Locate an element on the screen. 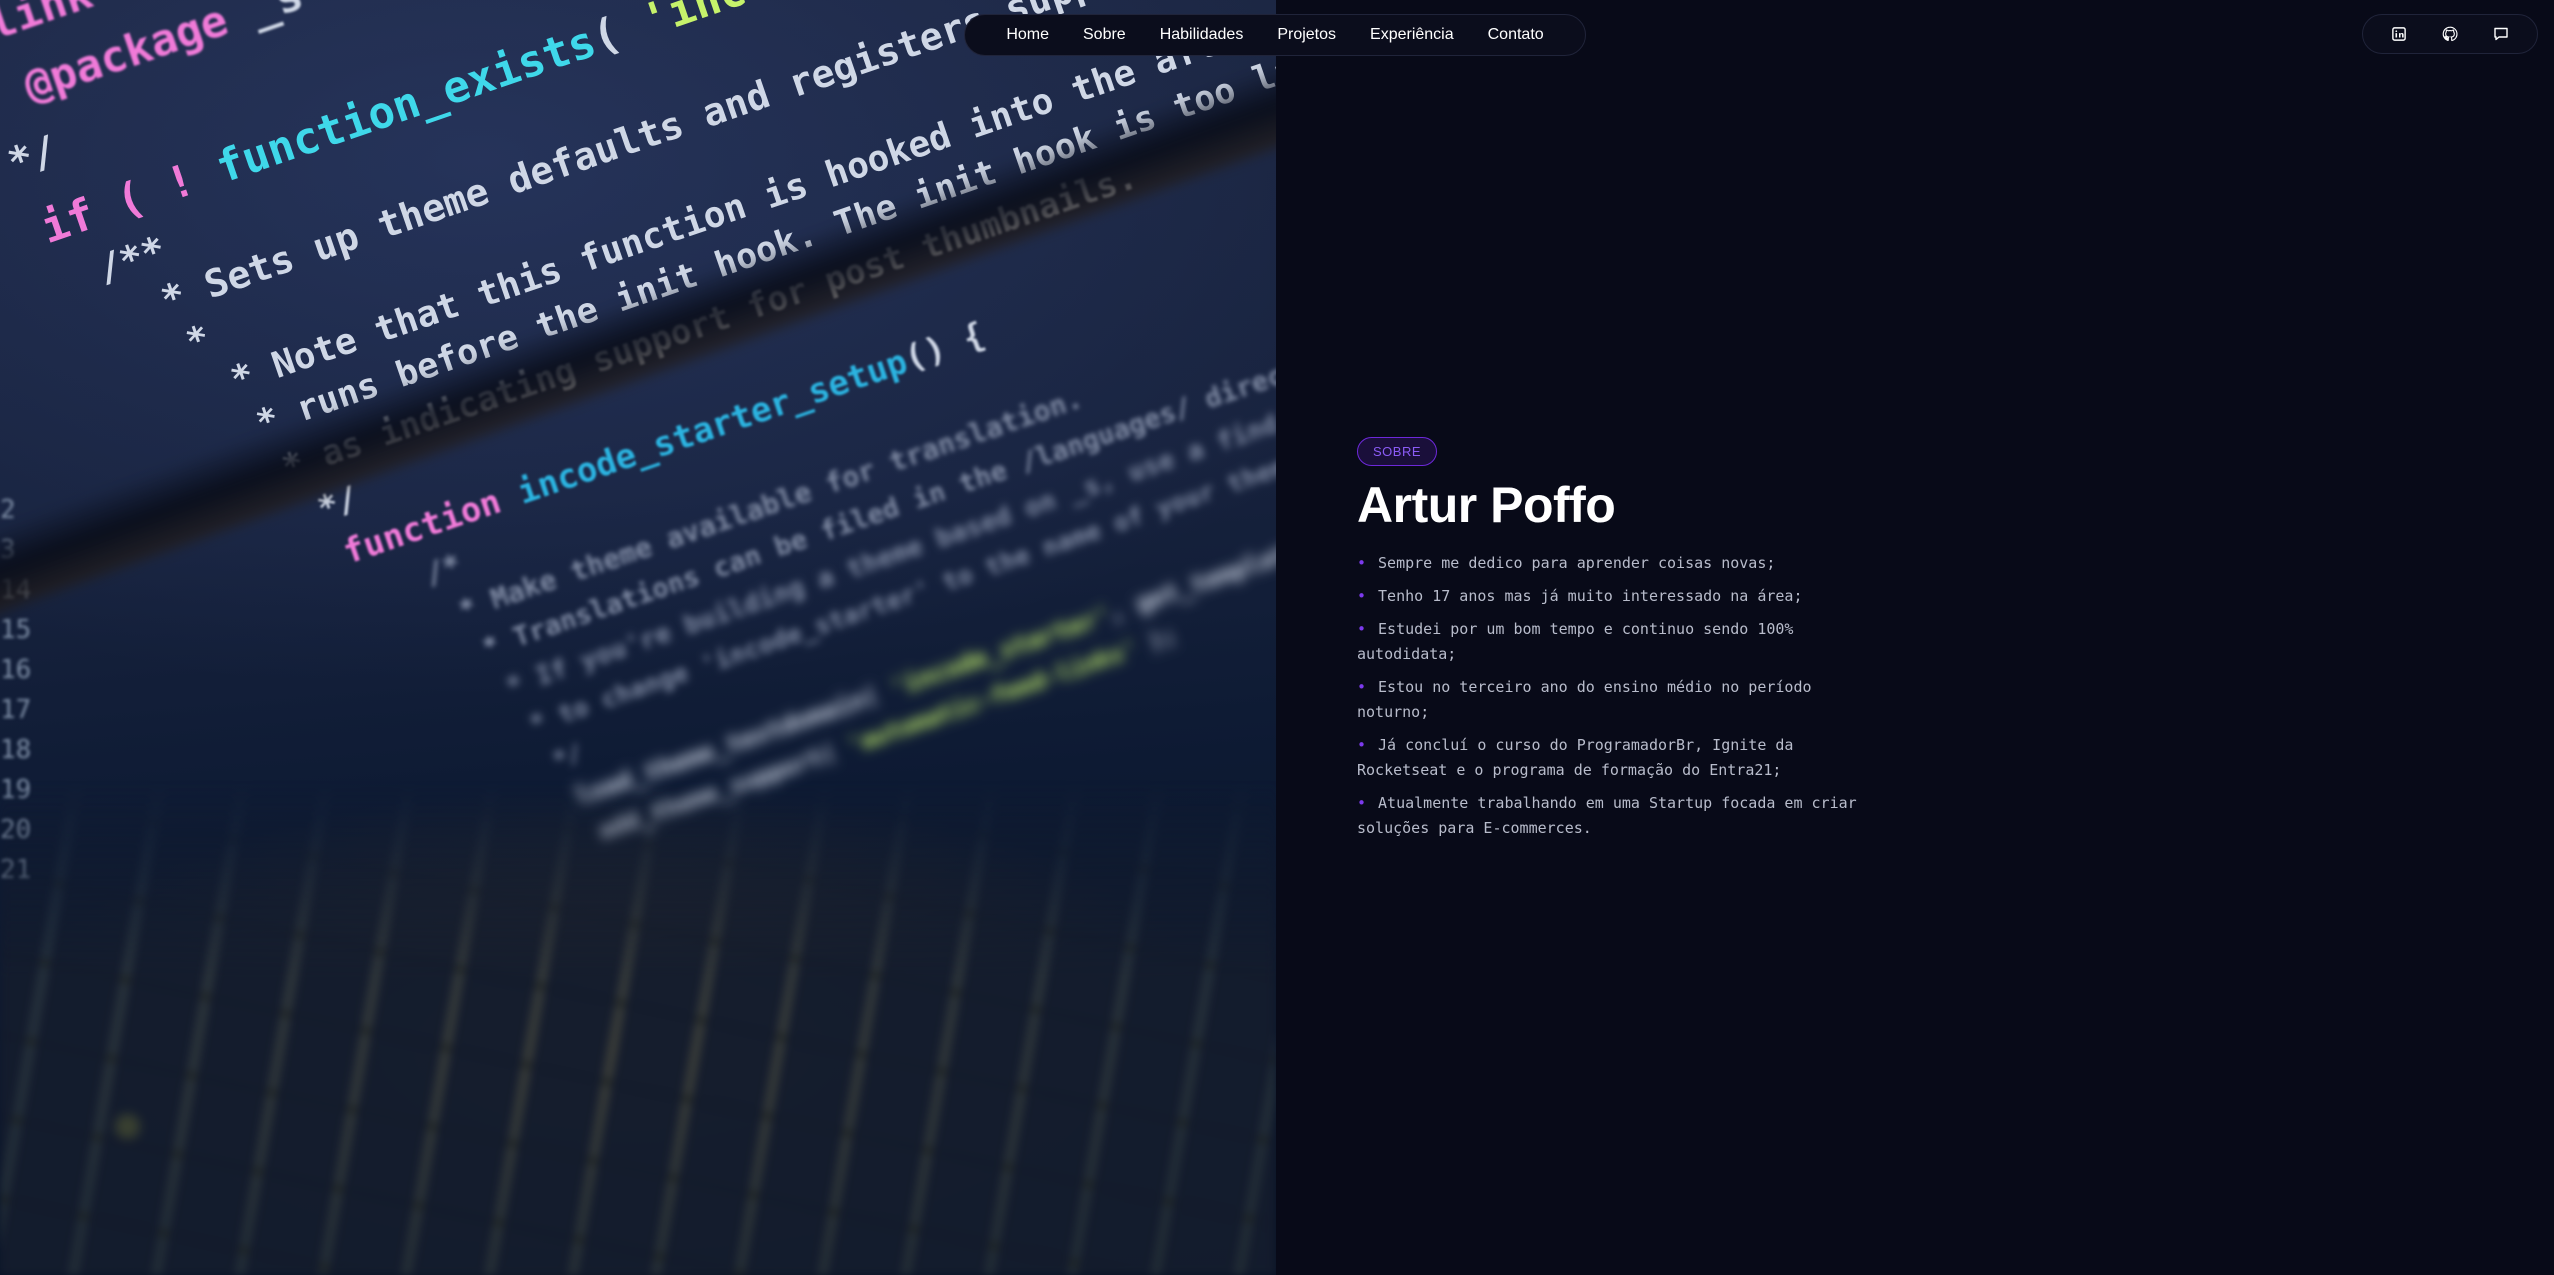  code-token: */ is located at coordinates (567, 756).